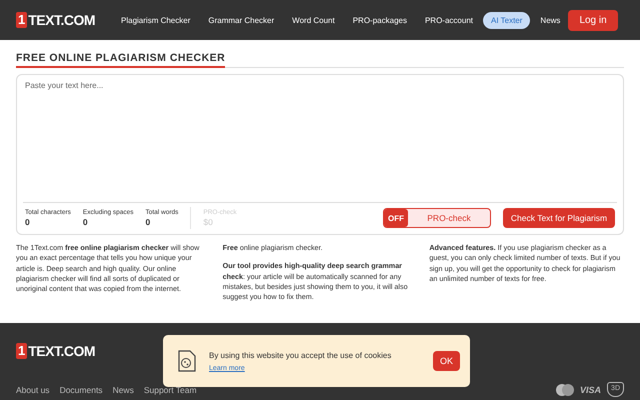 This screenshot has height=400, width=640. Describe the element at coordinates (121, 60) in the screenshot. I see `page-title: FREE ONLINE PLAGIARISM CHECKER` at that location.